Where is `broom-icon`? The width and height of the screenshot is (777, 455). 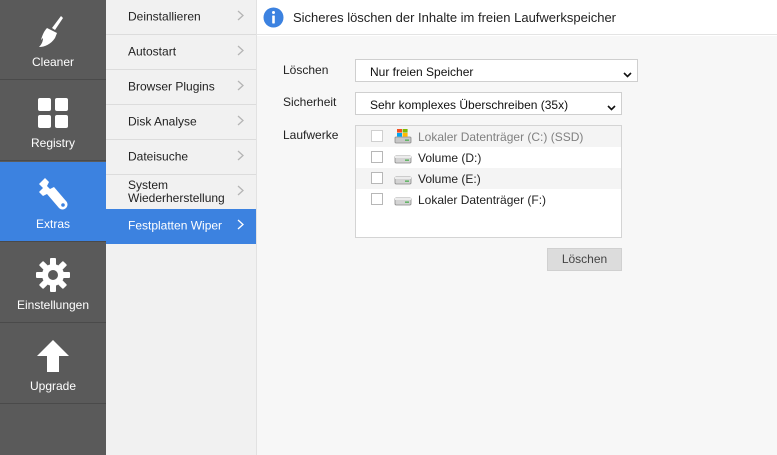 broom-icon is located at coordinates (53, 32).